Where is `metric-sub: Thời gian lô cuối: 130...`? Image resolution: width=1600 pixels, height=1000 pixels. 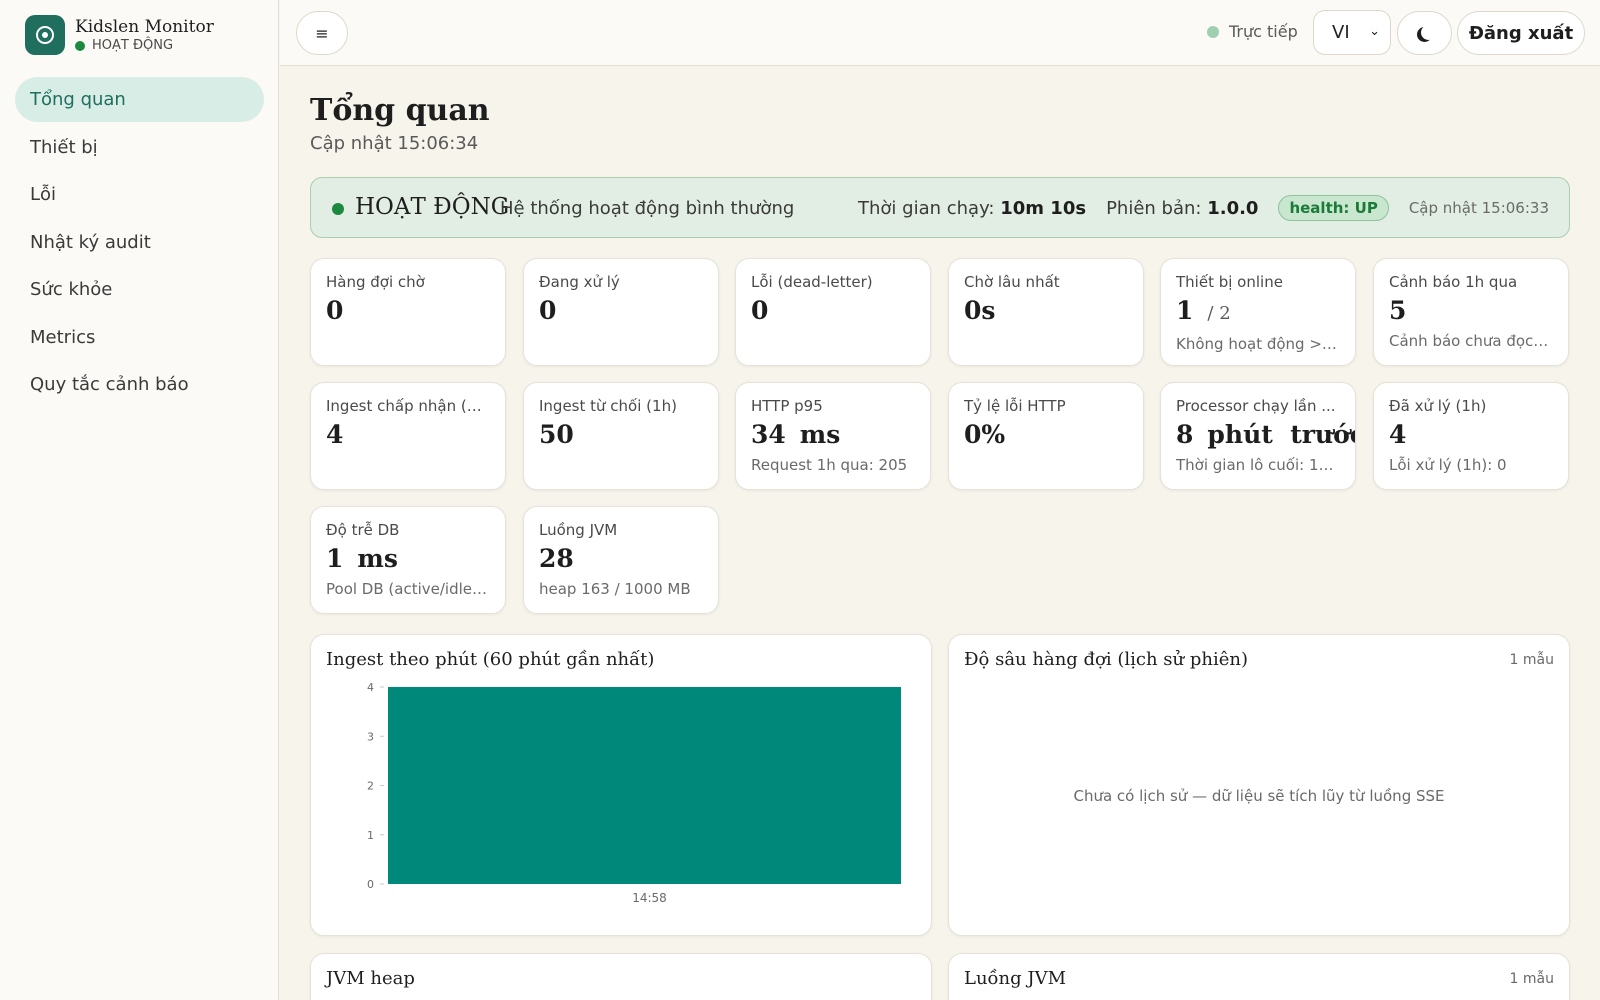
metric-sub: Thời gian lô cuối: 130... is located at coordinates (1258, 465).